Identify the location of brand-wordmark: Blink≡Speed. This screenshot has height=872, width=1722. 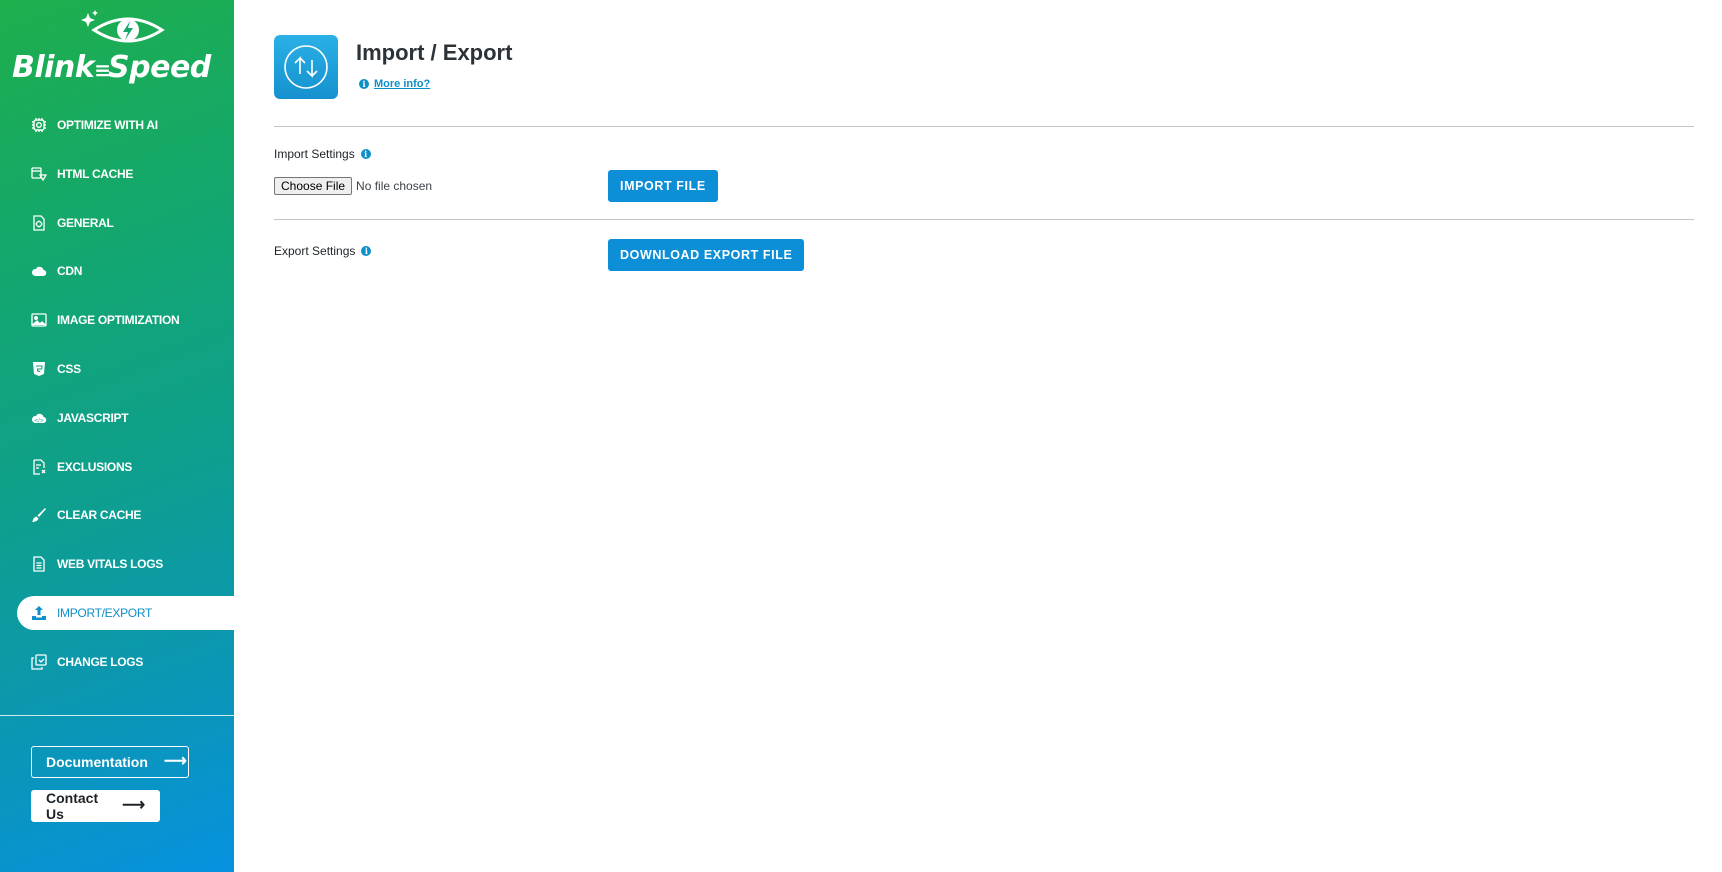
(111, 67).